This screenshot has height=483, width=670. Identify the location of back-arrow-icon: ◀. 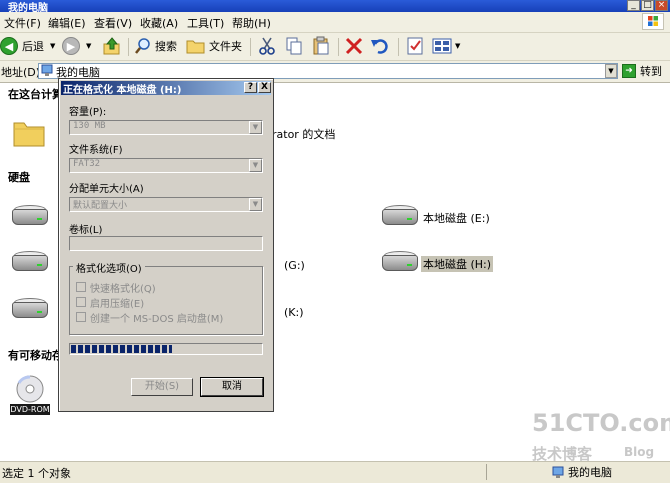
(9, 46).